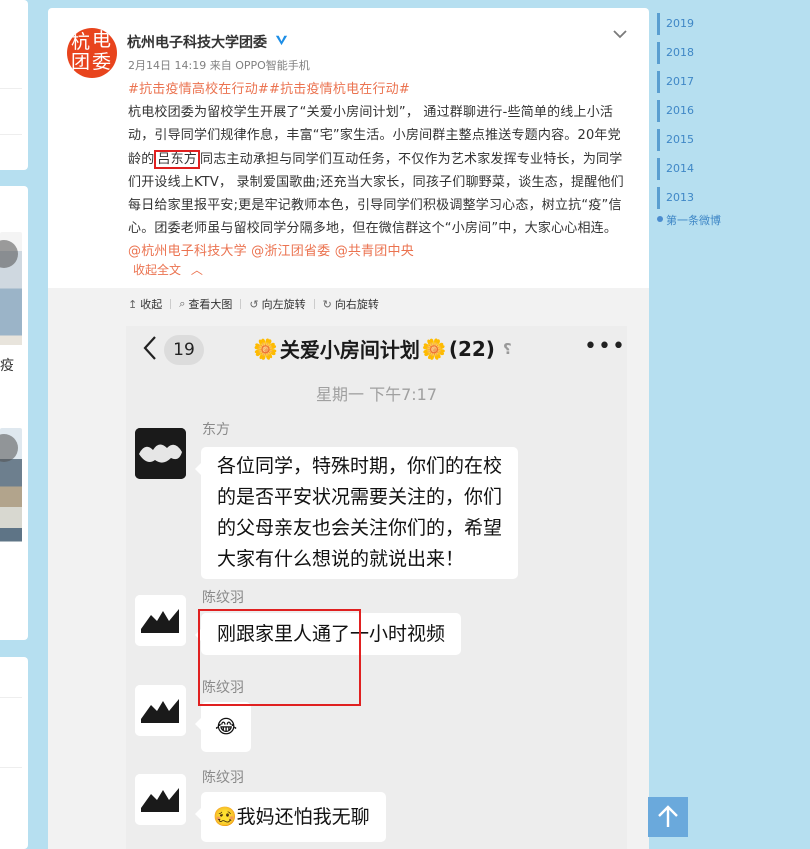 Image resolution: width=810 pixels, height=849 pixels. I want to click on timeline-year-2019: 2019, so click(680, 23).